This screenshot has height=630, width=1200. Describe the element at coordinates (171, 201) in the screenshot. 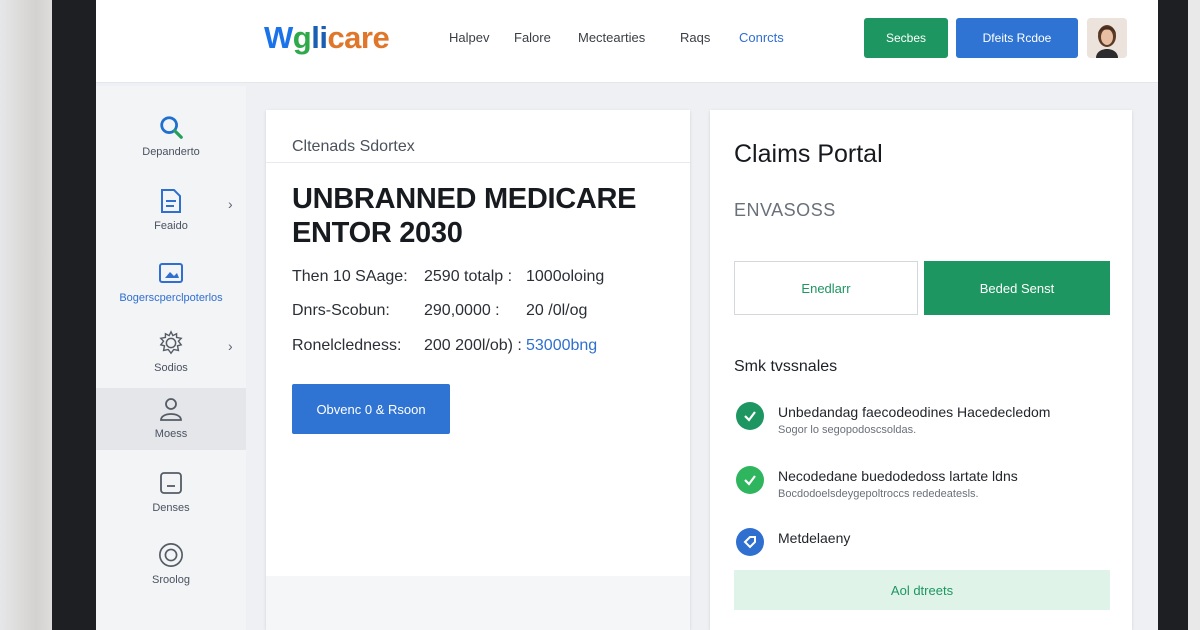

I see `document-icon` at that location.